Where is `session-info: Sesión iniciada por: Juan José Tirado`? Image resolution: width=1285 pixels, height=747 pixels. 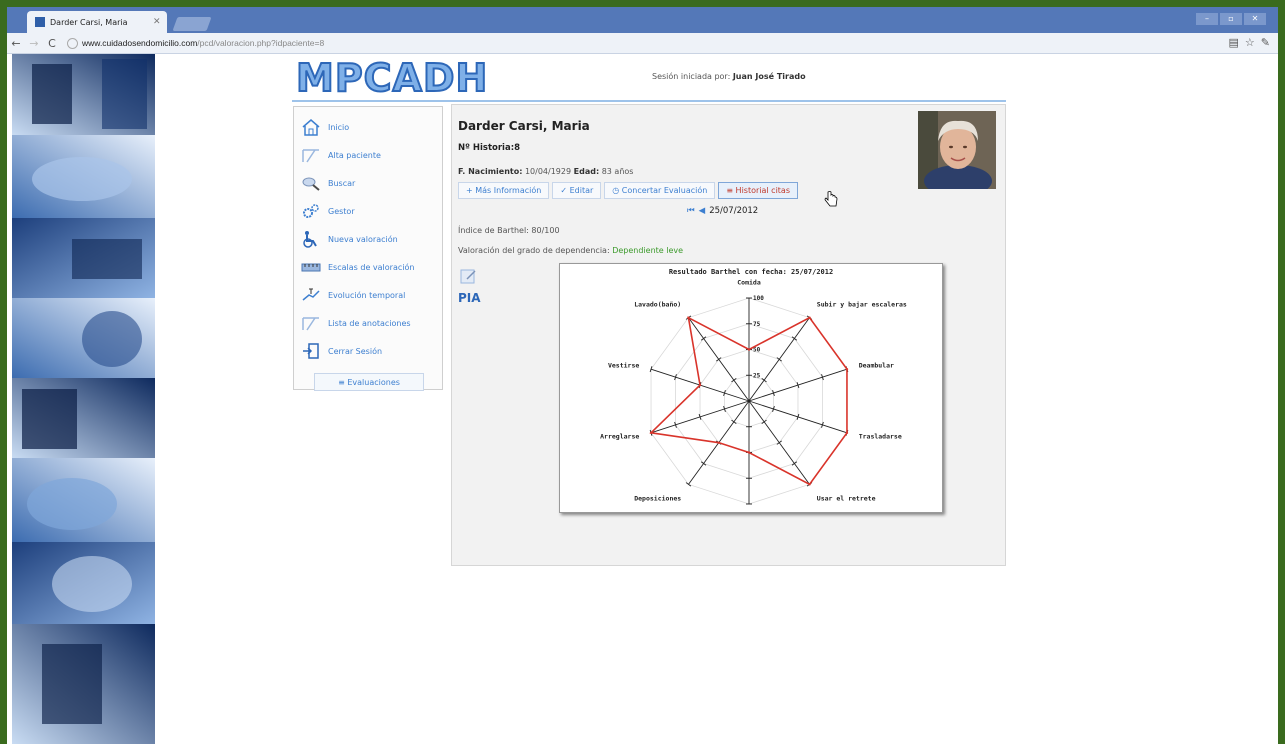 session-info: Sesión iniciada por: Juan José Tirado is located at coordinates (729, 76).